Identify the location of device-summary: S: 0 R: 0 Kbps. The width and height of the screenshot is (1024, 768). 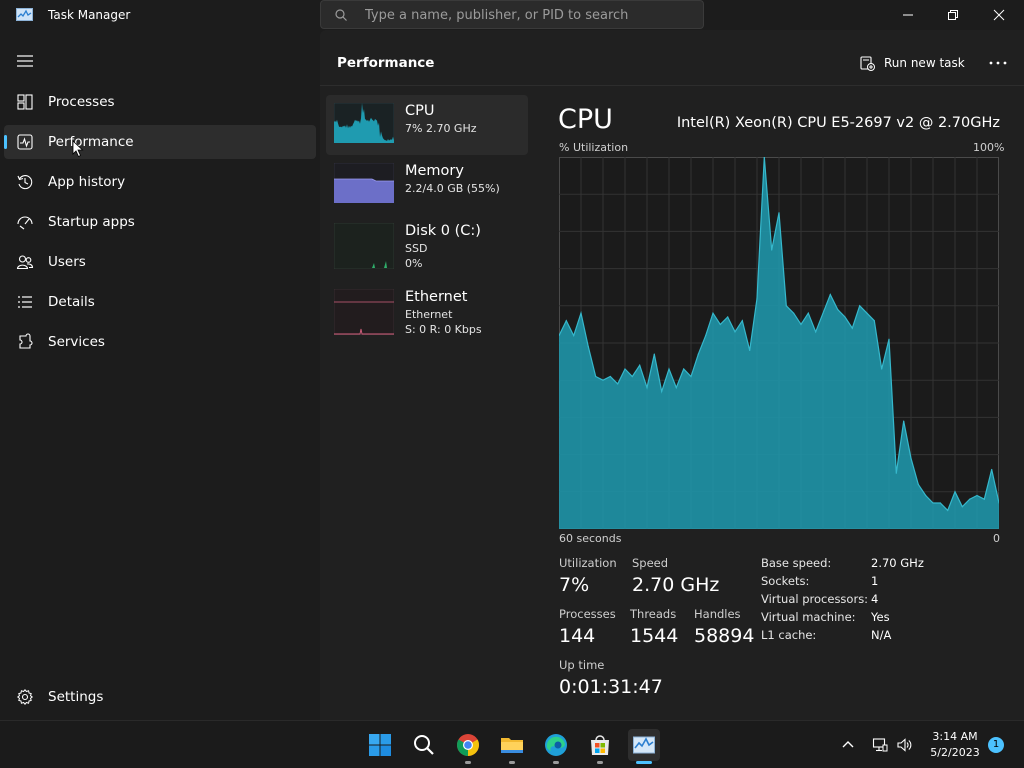
(443, 329).